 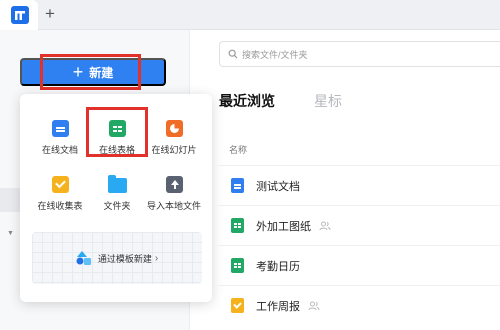 I want to click on template-button-label: 通过模板新建, so click(x=124, y=258).